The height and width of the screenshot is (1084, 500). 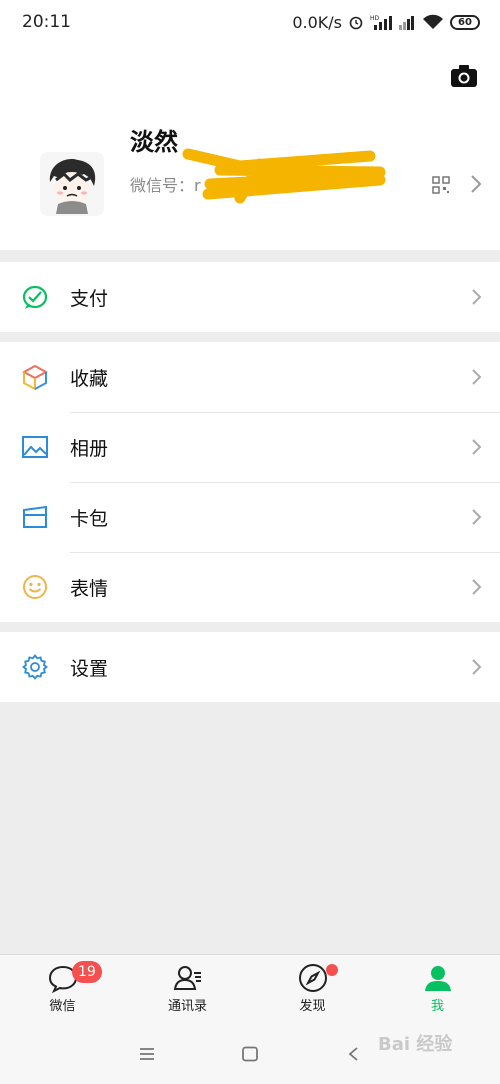 What do you see at coordinates (46, 22) in the screenshot?
I see `status-time: 20:11` at bounding box center [46, 22].